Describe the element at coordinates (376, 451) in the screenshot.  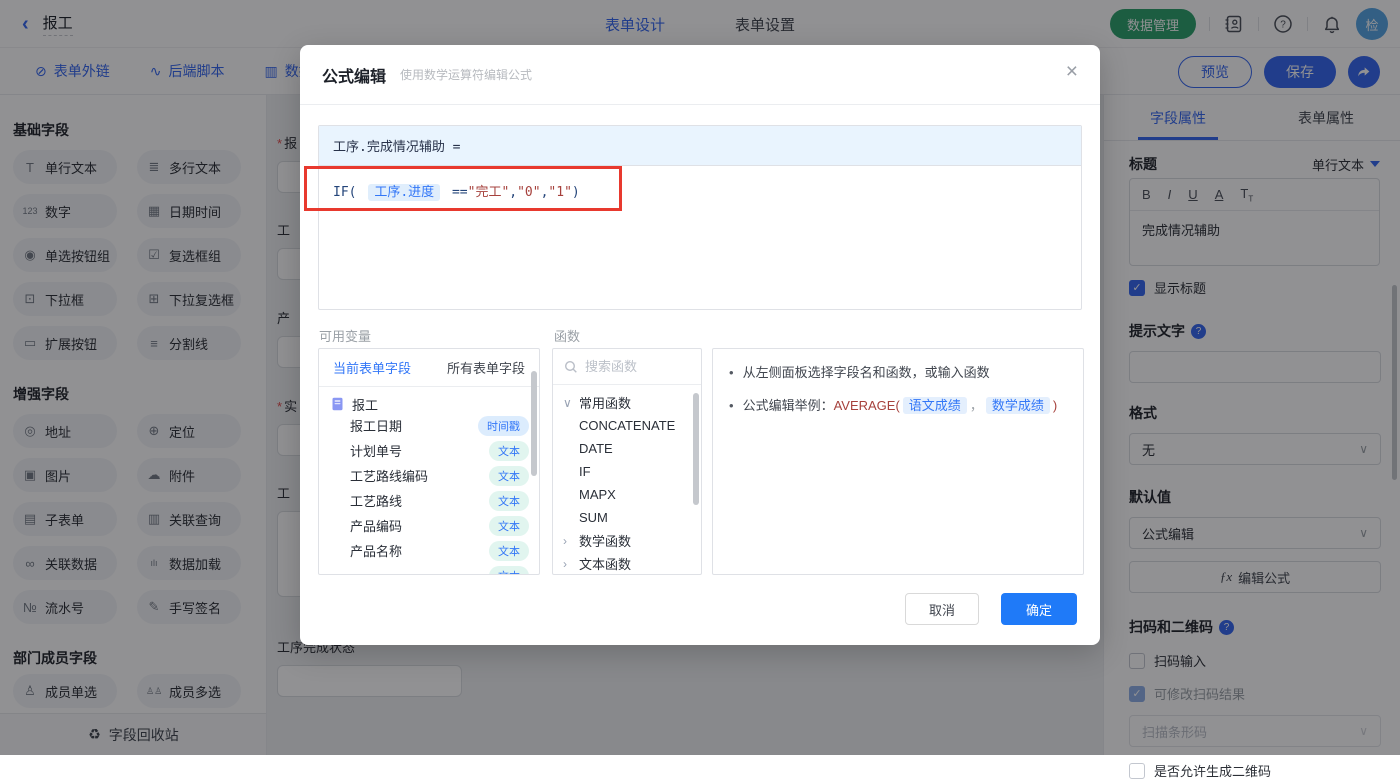
I see `variable-name: 计划单号` at that location.